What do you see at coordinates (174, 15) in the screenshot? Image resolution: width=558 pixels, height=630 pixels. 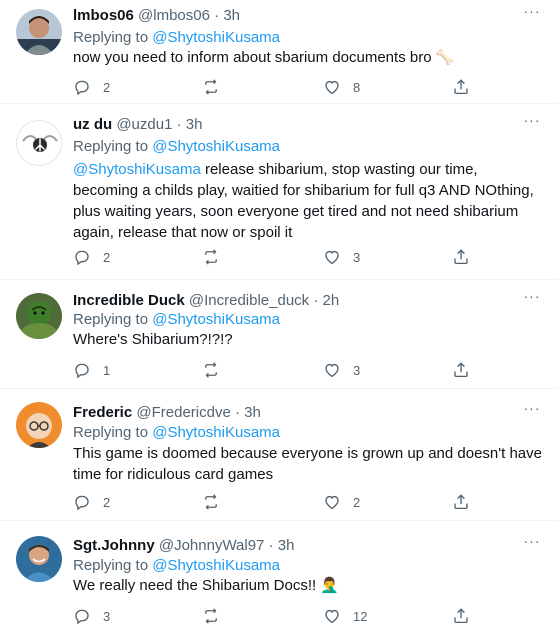 I see `user-handle: @lmbos06` at bounding box center [174, 15].